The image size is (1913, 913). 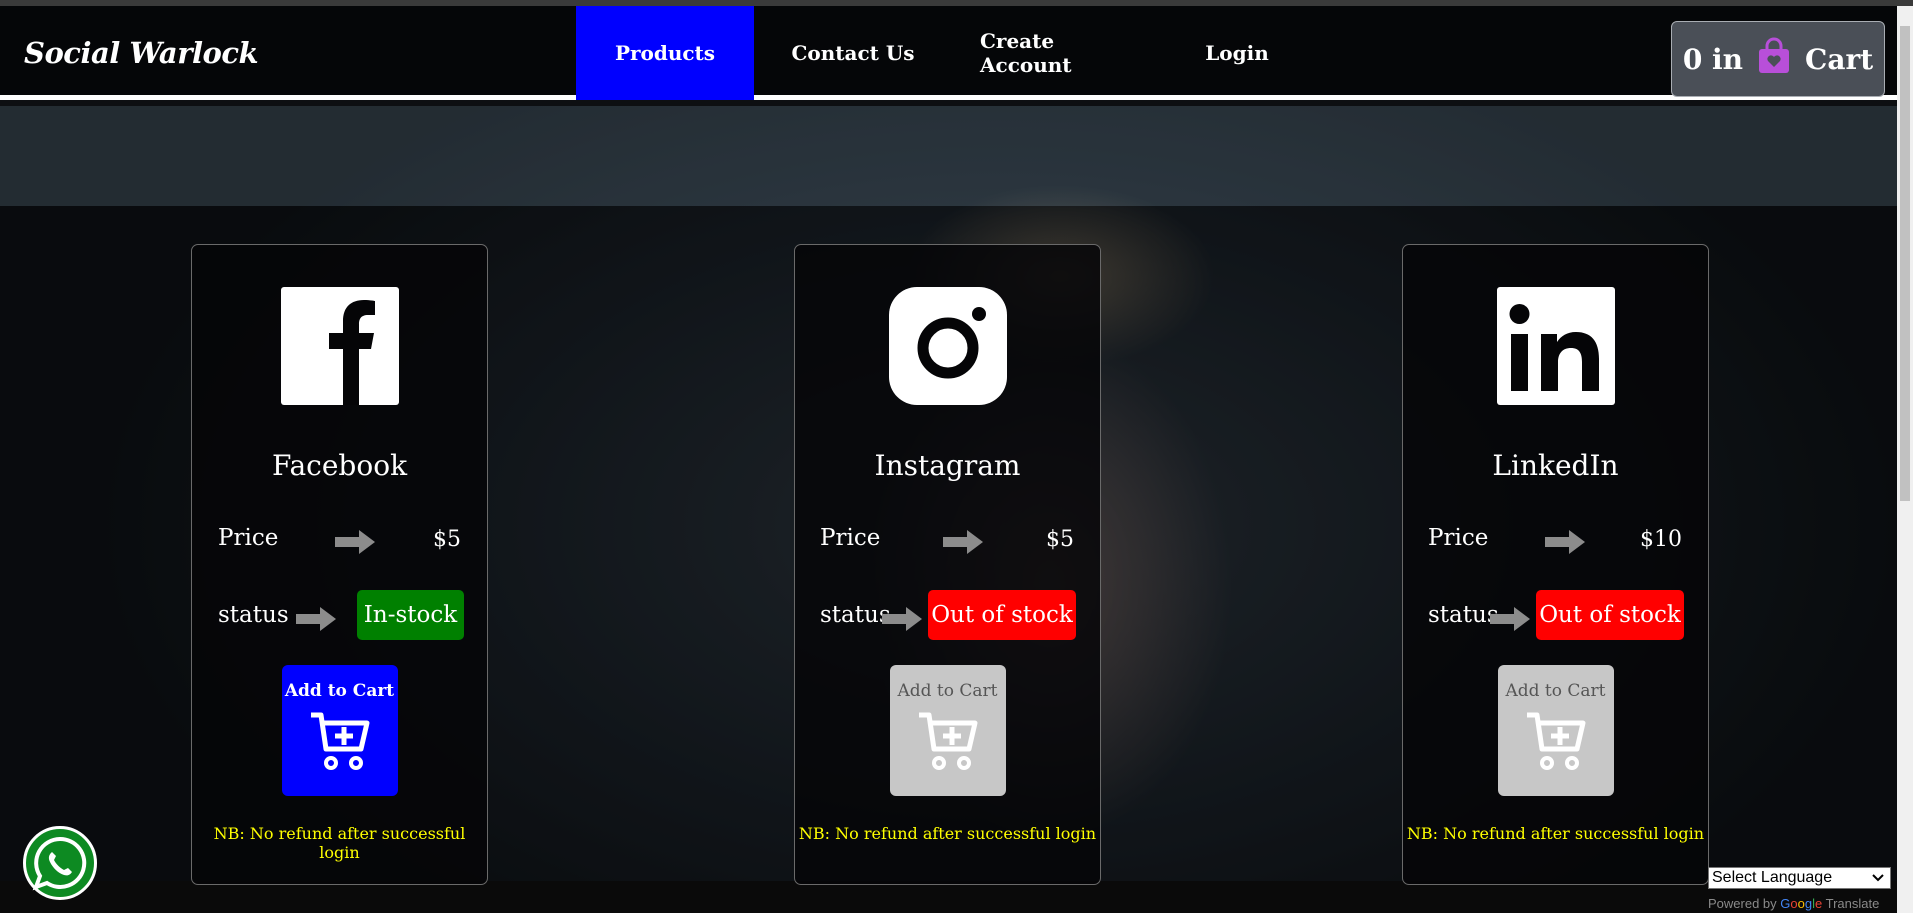 I want to click on cart-count: 0 in, so click(x=1713, y=59).